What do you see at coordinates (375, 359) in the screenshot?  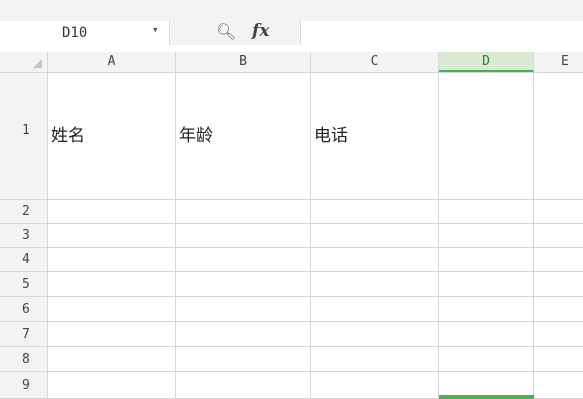 I see `cell-c8` at bounding box center [375, 359].